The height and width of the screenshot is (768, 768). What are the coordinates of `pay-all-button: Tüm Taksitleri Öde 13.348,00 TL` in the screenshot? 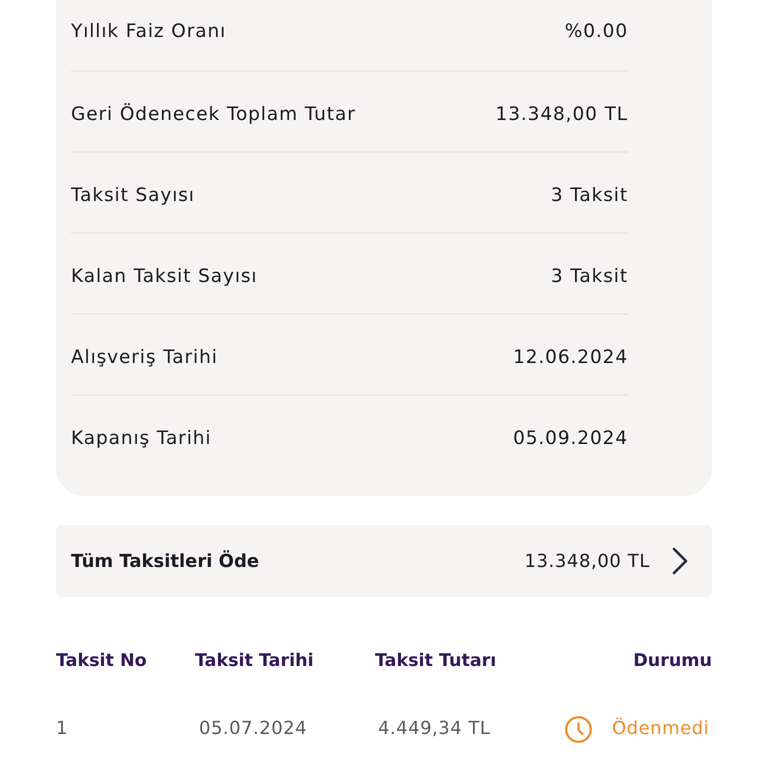 It's located at (384, 561).